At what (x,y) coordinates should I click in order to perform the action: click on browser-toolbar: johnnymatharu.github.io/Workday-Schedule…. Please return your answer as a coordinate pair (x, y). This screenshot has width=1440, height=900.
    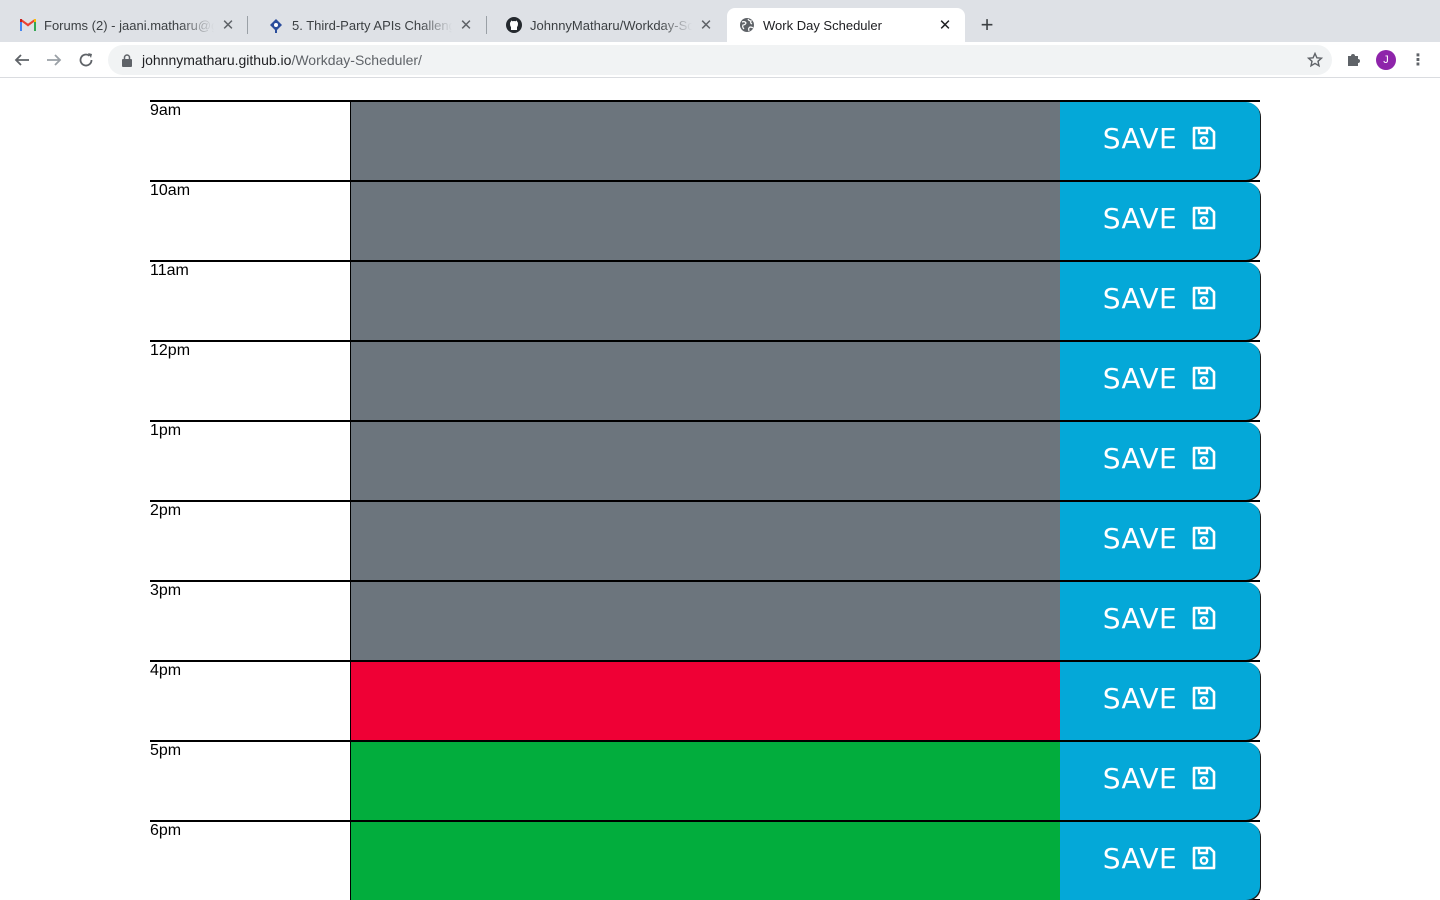
    Looking at the image, I should click on (720, 60).